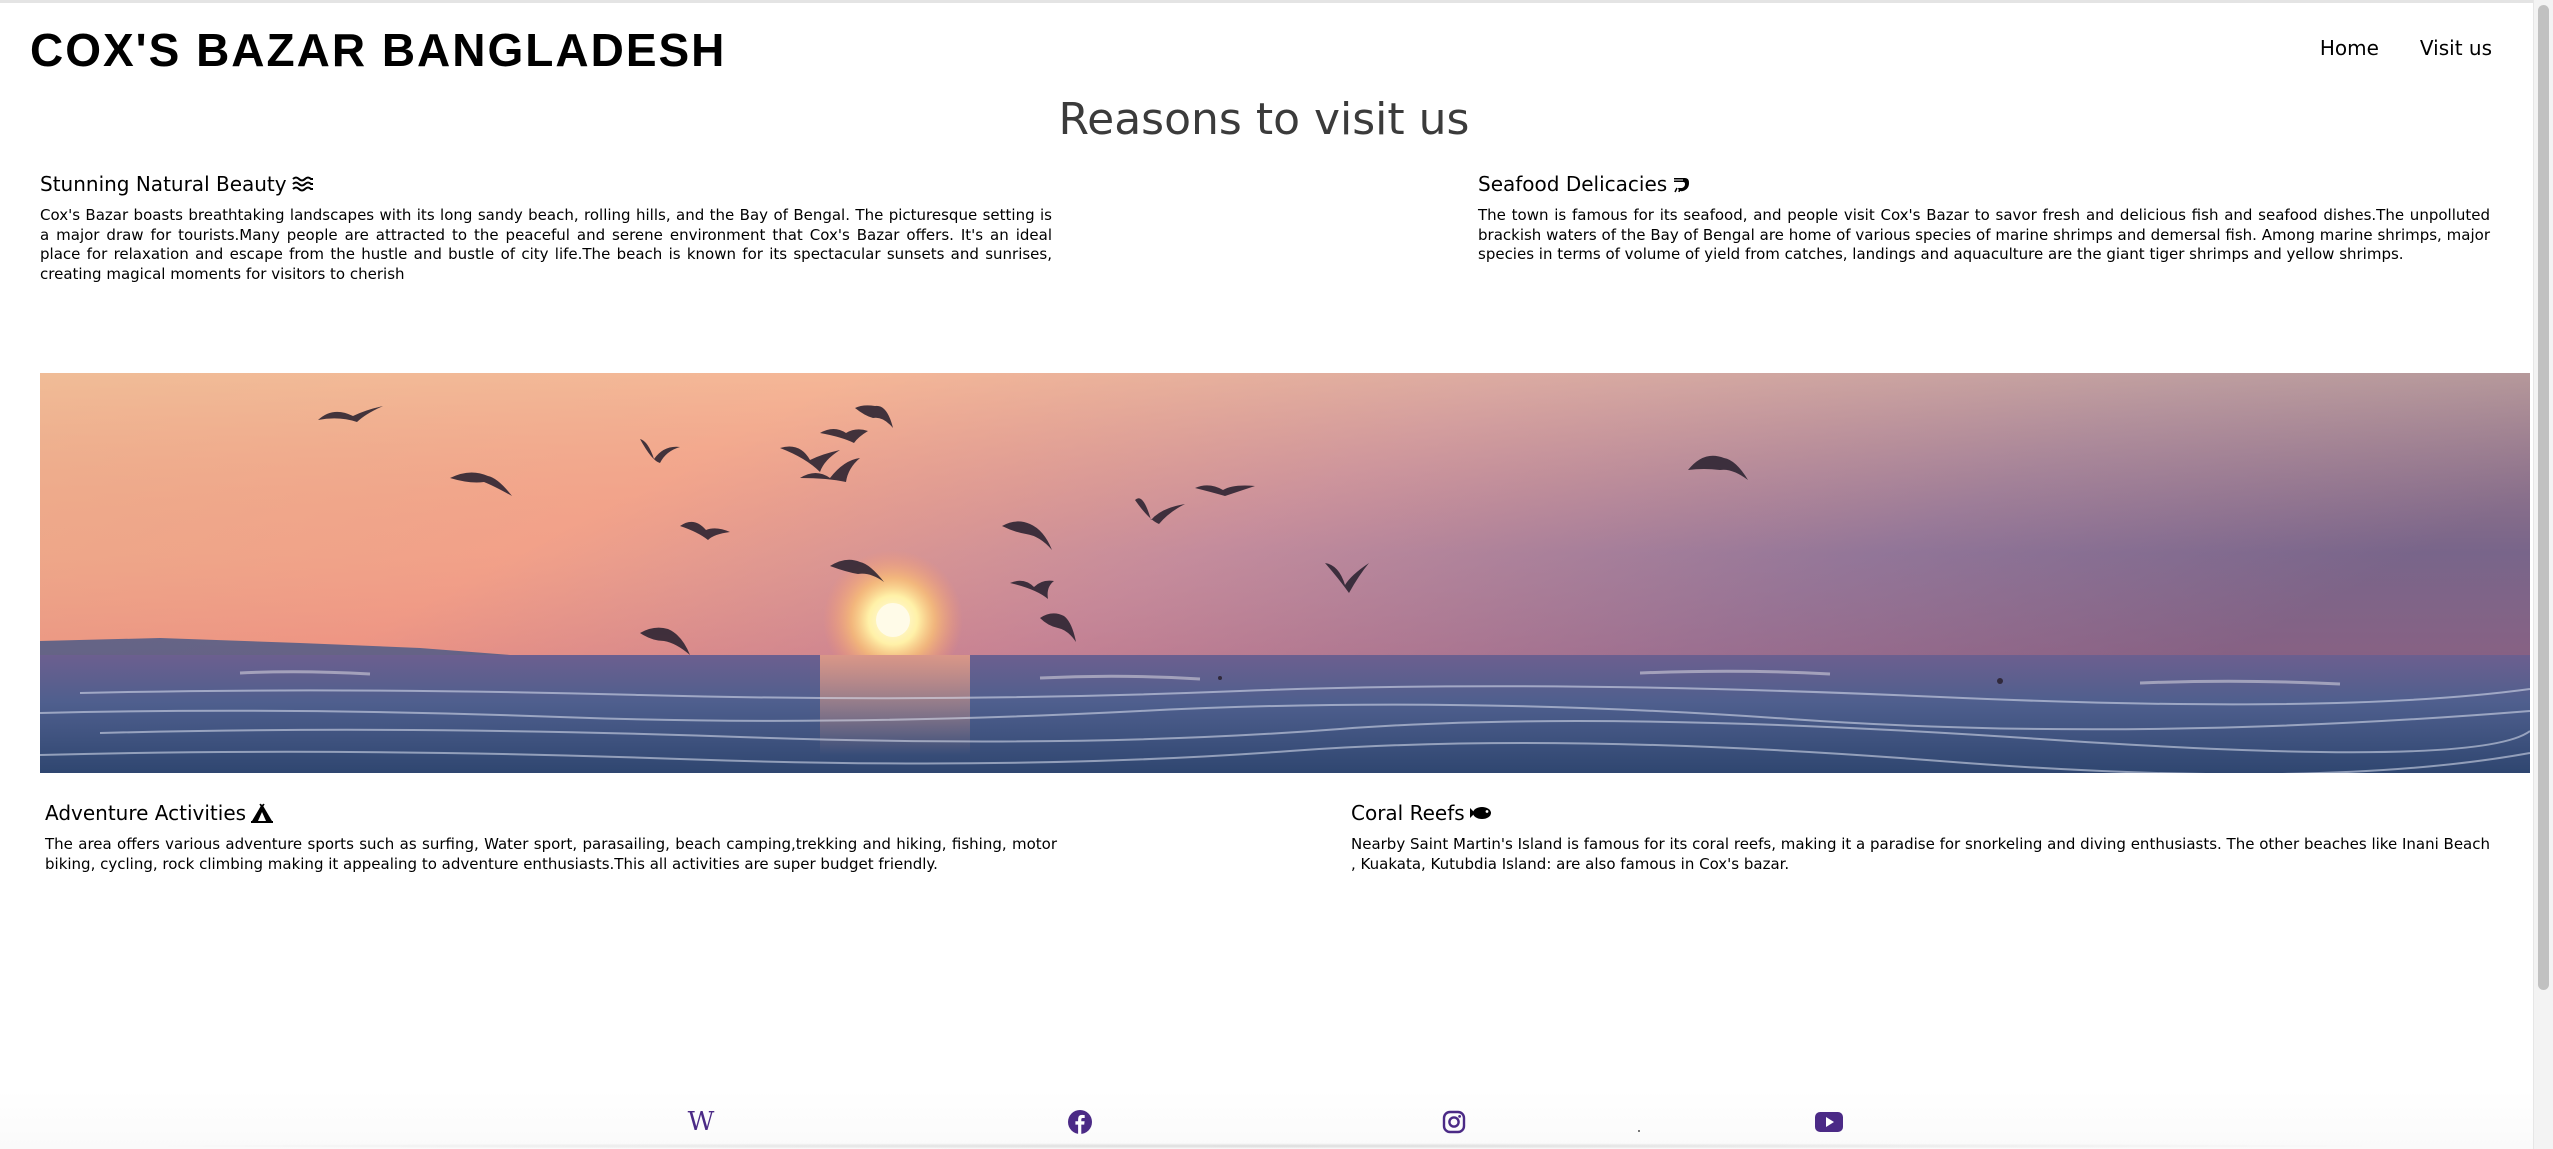 Image resolution: width=2553 pixels, height=1149 pixels. What do you see at coordinates (1265, 1146) in the screenshot?
I see `footer-shadow` at bounding box center [1265, 1146].